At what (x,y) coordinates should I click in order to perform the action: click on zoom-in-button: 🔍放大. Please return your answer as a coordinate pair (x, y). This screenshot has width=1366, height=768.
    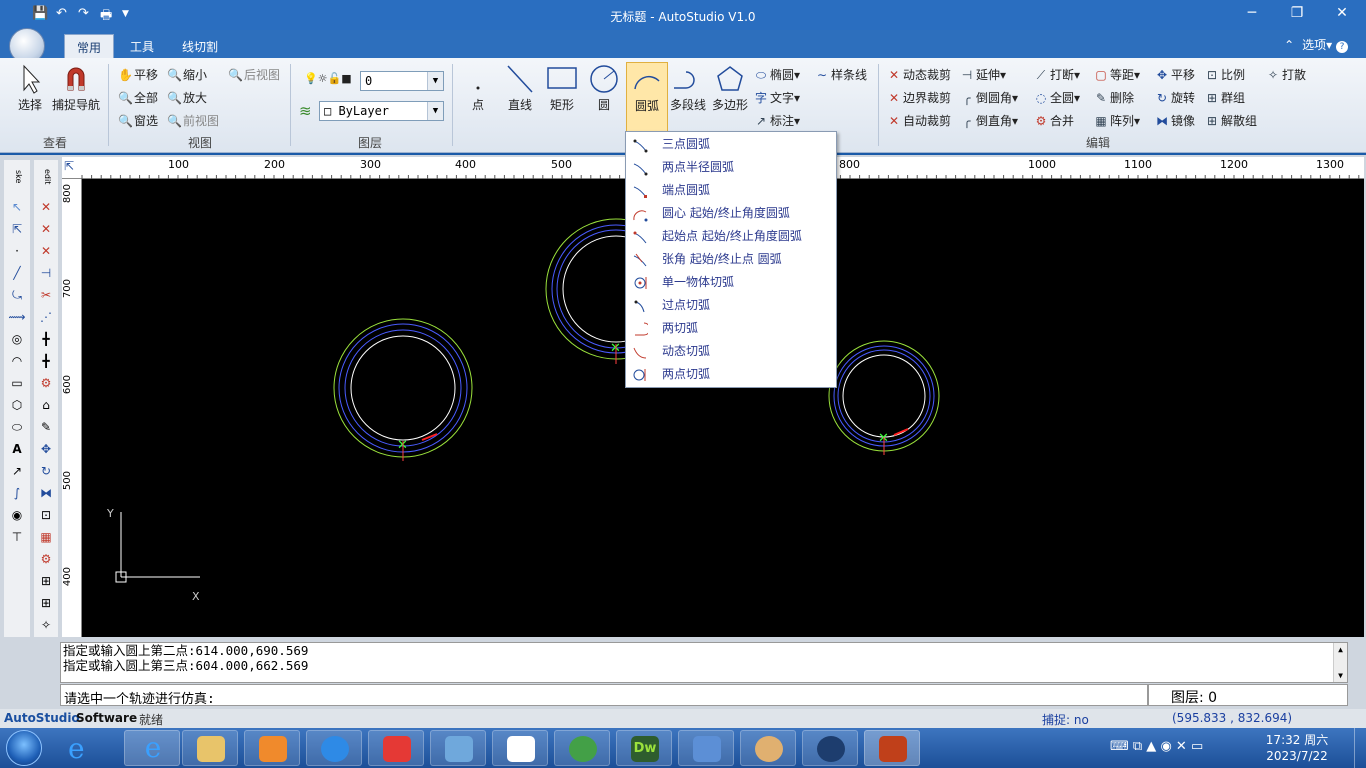
    Looking at the image, I should click on (187, 97).